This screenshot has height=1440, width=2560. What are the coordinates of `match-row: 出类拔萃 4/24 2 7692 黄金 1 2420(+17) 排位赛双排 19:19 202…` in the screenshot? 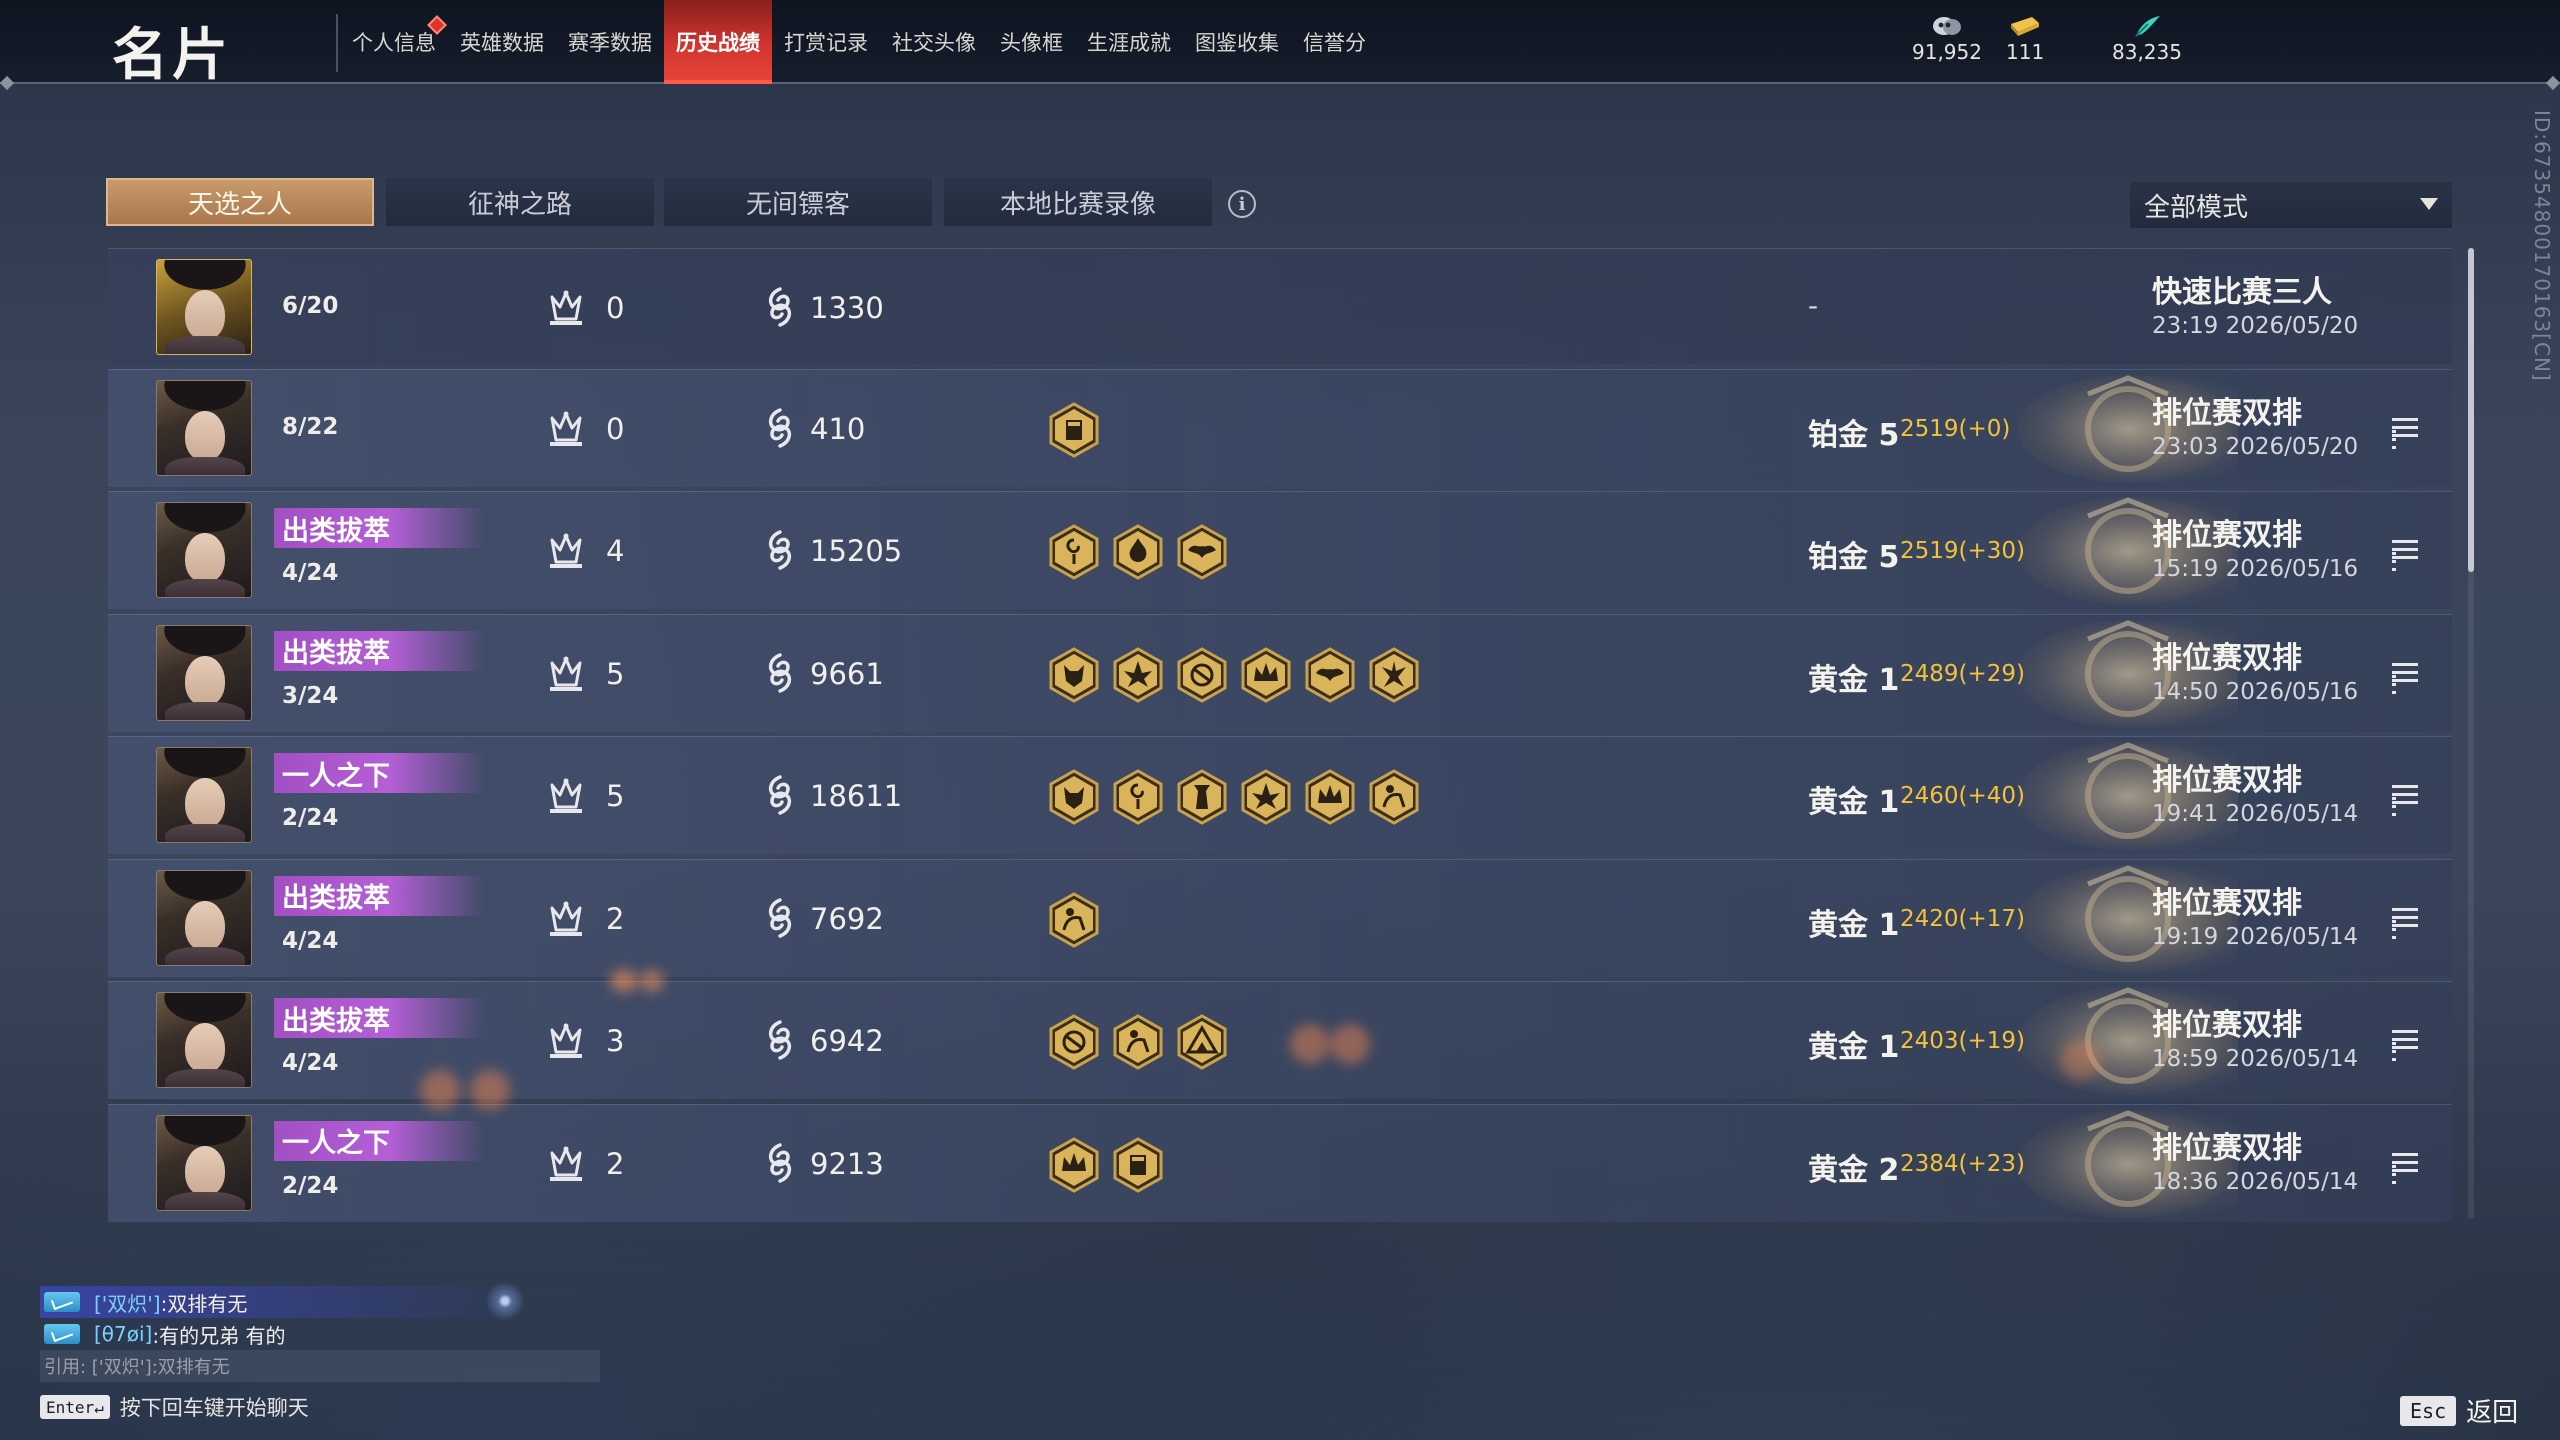 It's located at (1280, 918).